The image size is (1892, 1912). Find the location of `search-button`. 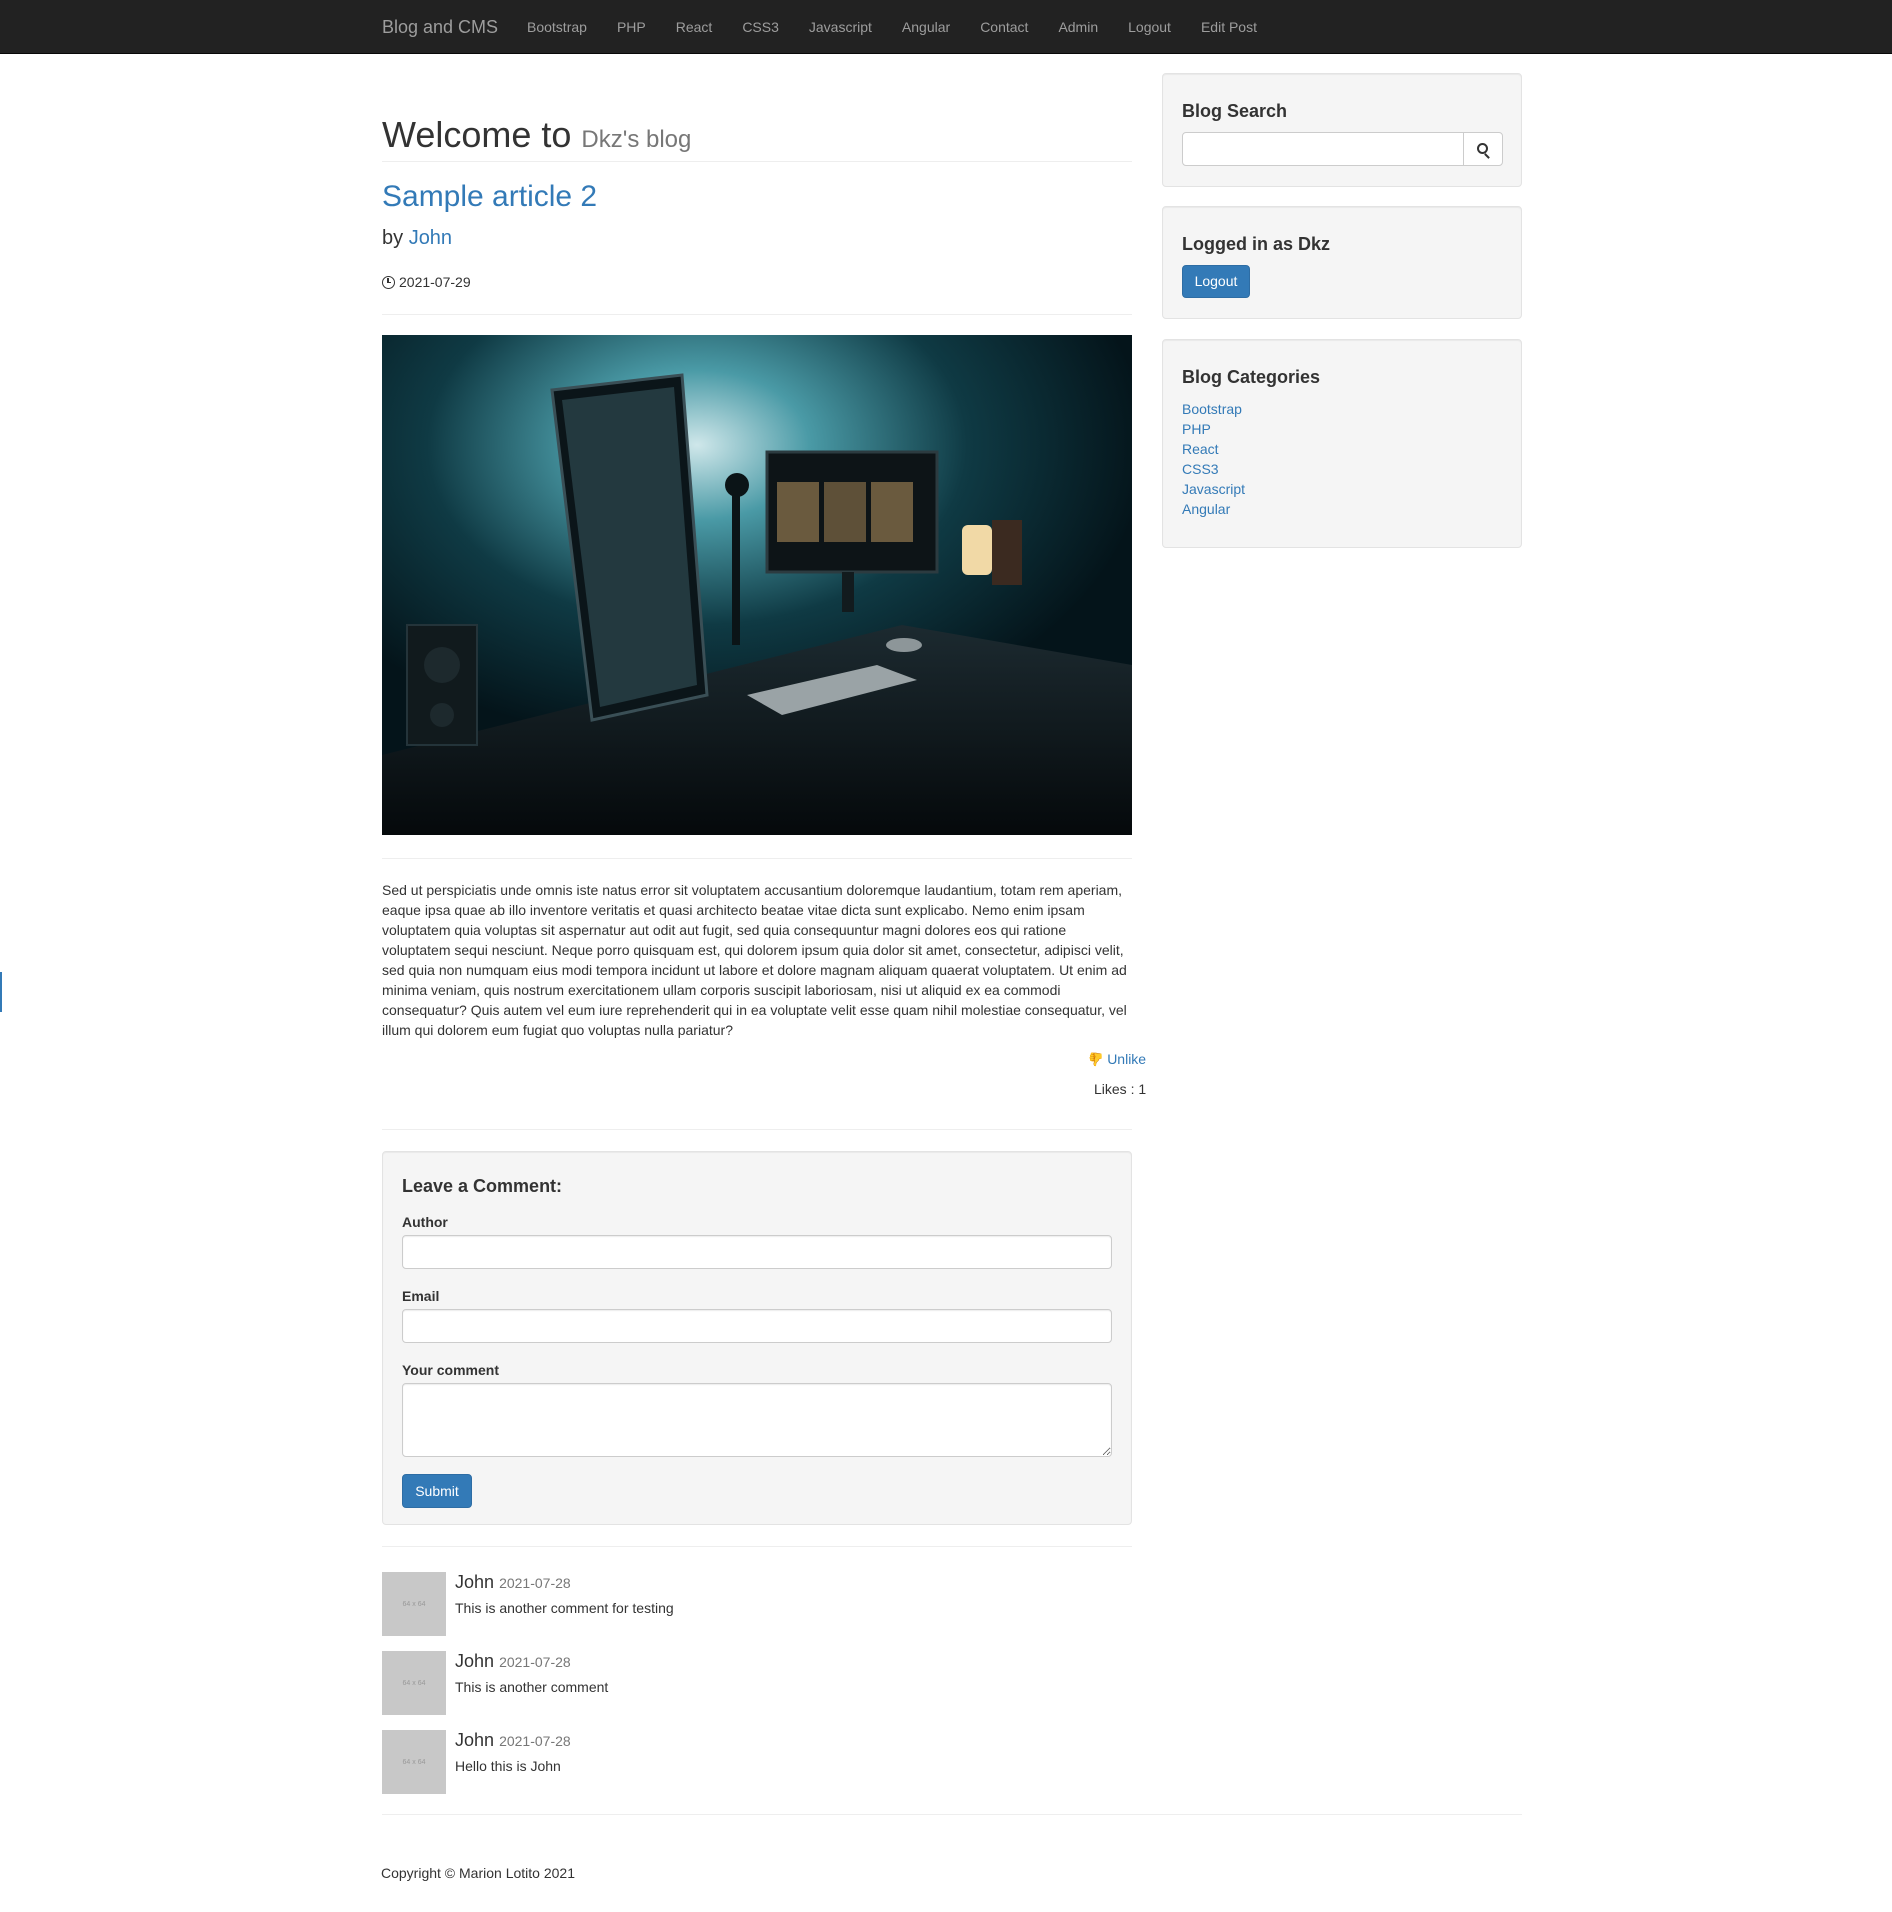

search-button is located at coordinates (1483, 149).